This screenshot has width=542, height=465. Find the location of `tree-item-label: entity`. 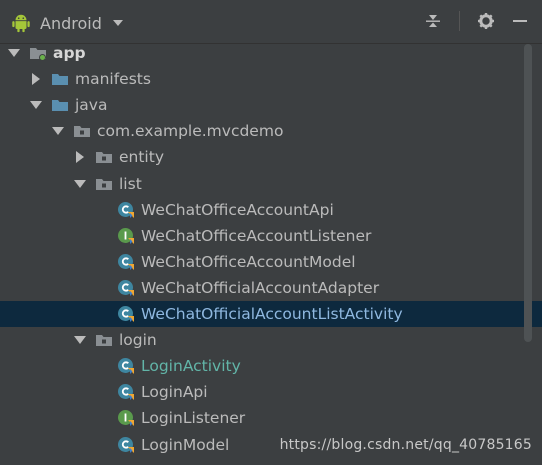

tree-item-label: entity is located at coordinates (141, 157).